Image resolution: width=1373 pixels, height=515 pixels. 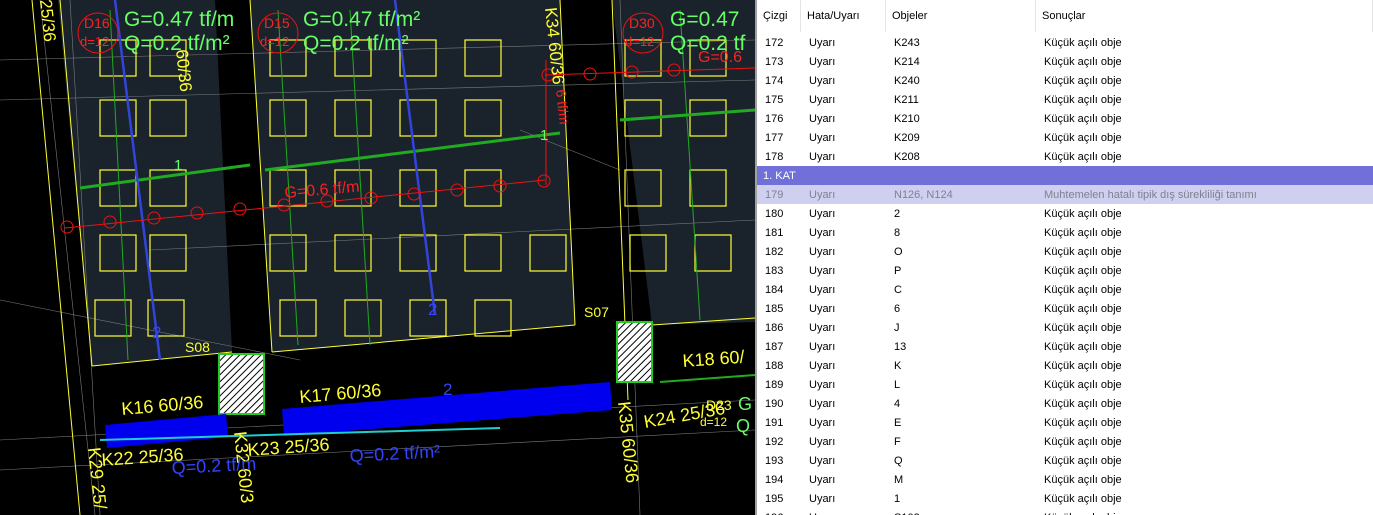 What do you see at coordinates (898, 270) in the screenshot?
I see `cell-o: P` at bounding box center [898, 270].